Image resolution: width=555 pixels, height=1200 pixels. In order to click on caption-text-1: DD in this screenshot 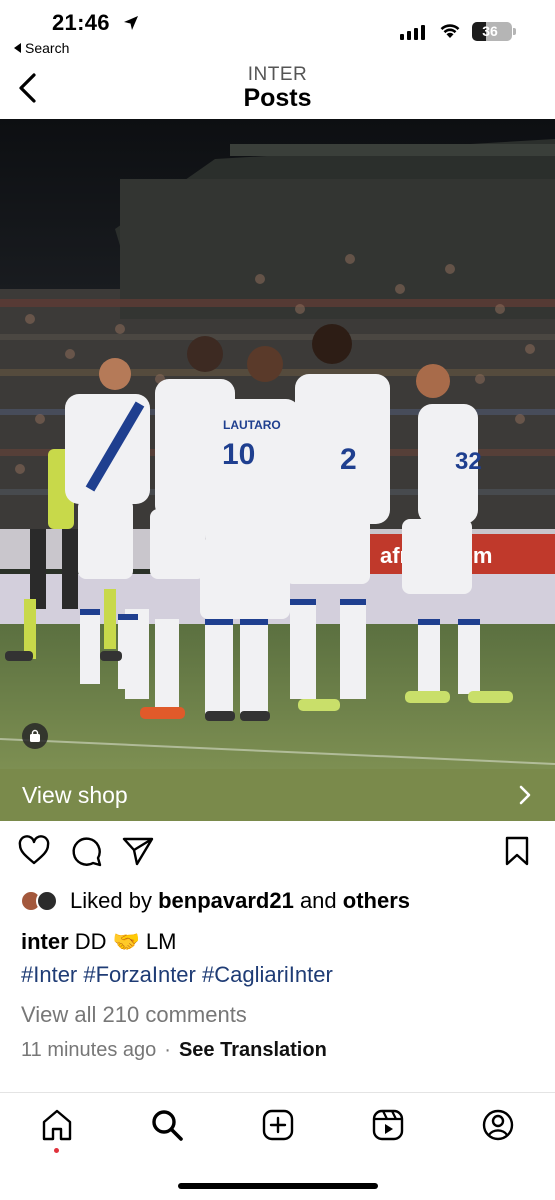, I will do `click(90, 941)`.